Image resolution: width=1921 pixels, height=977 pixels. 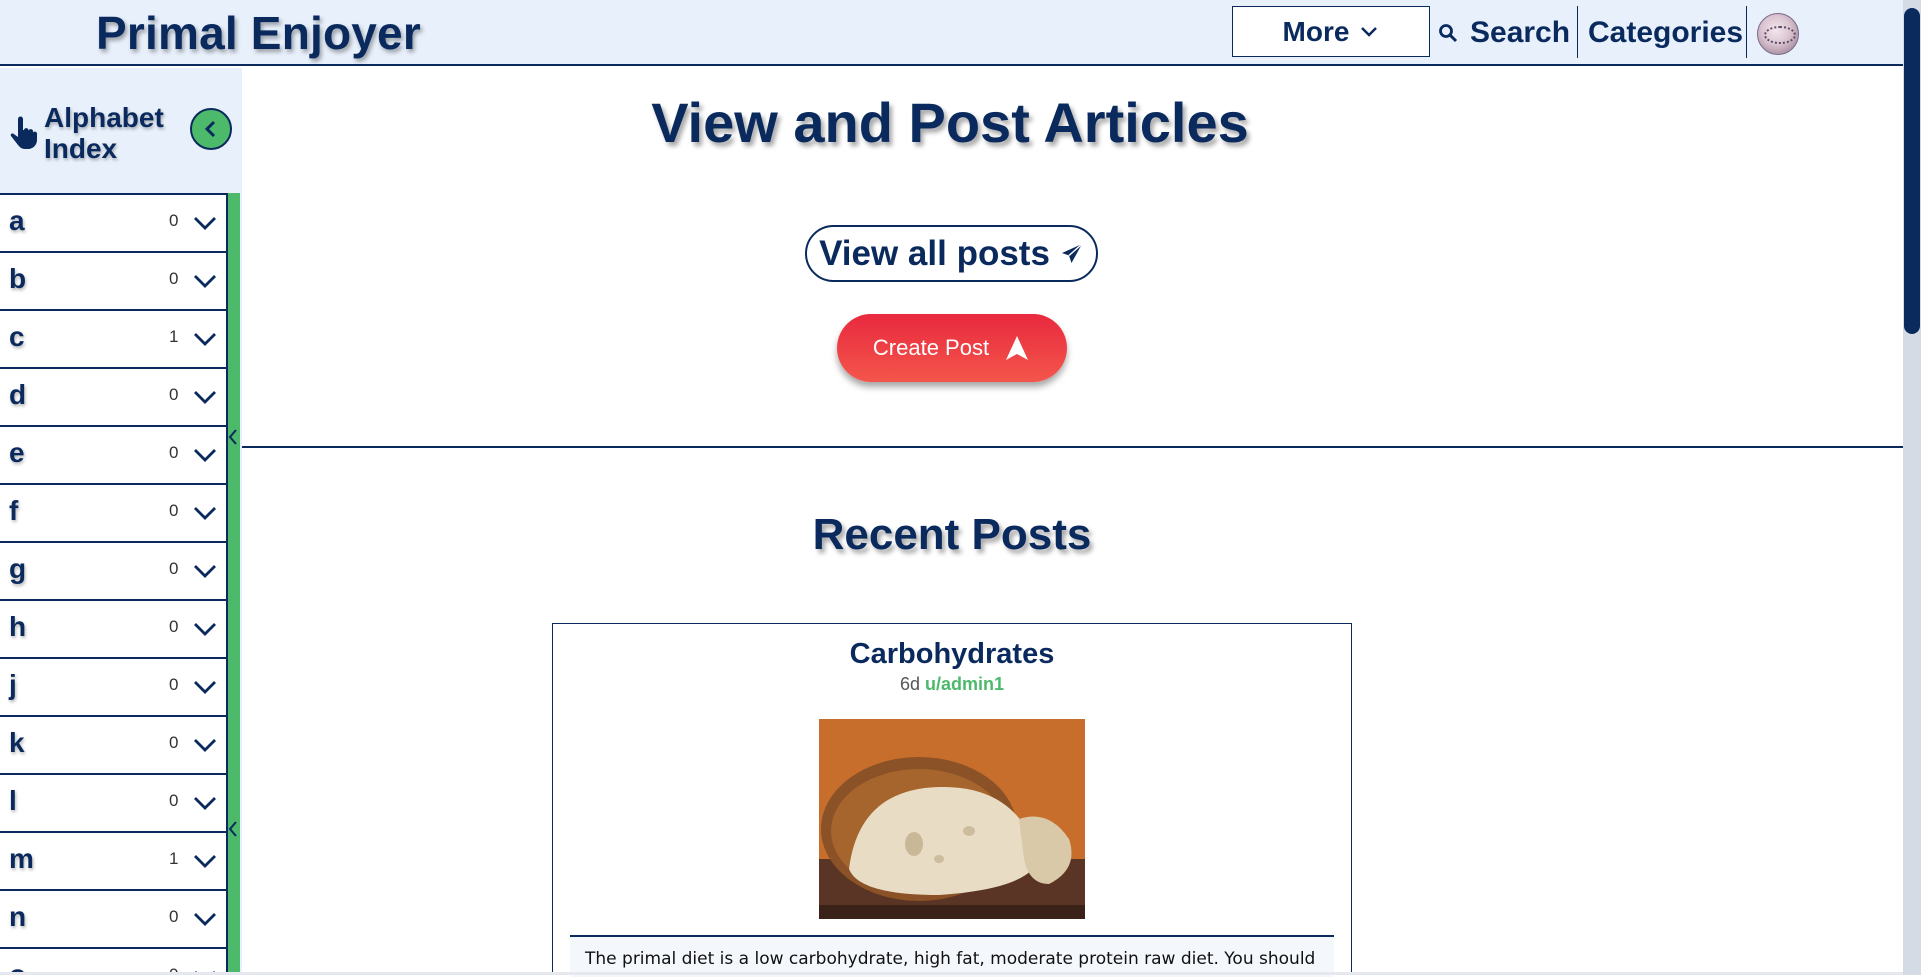 I want to click on site-brand: Primal Enjoyer, so click(x=258, y=33).